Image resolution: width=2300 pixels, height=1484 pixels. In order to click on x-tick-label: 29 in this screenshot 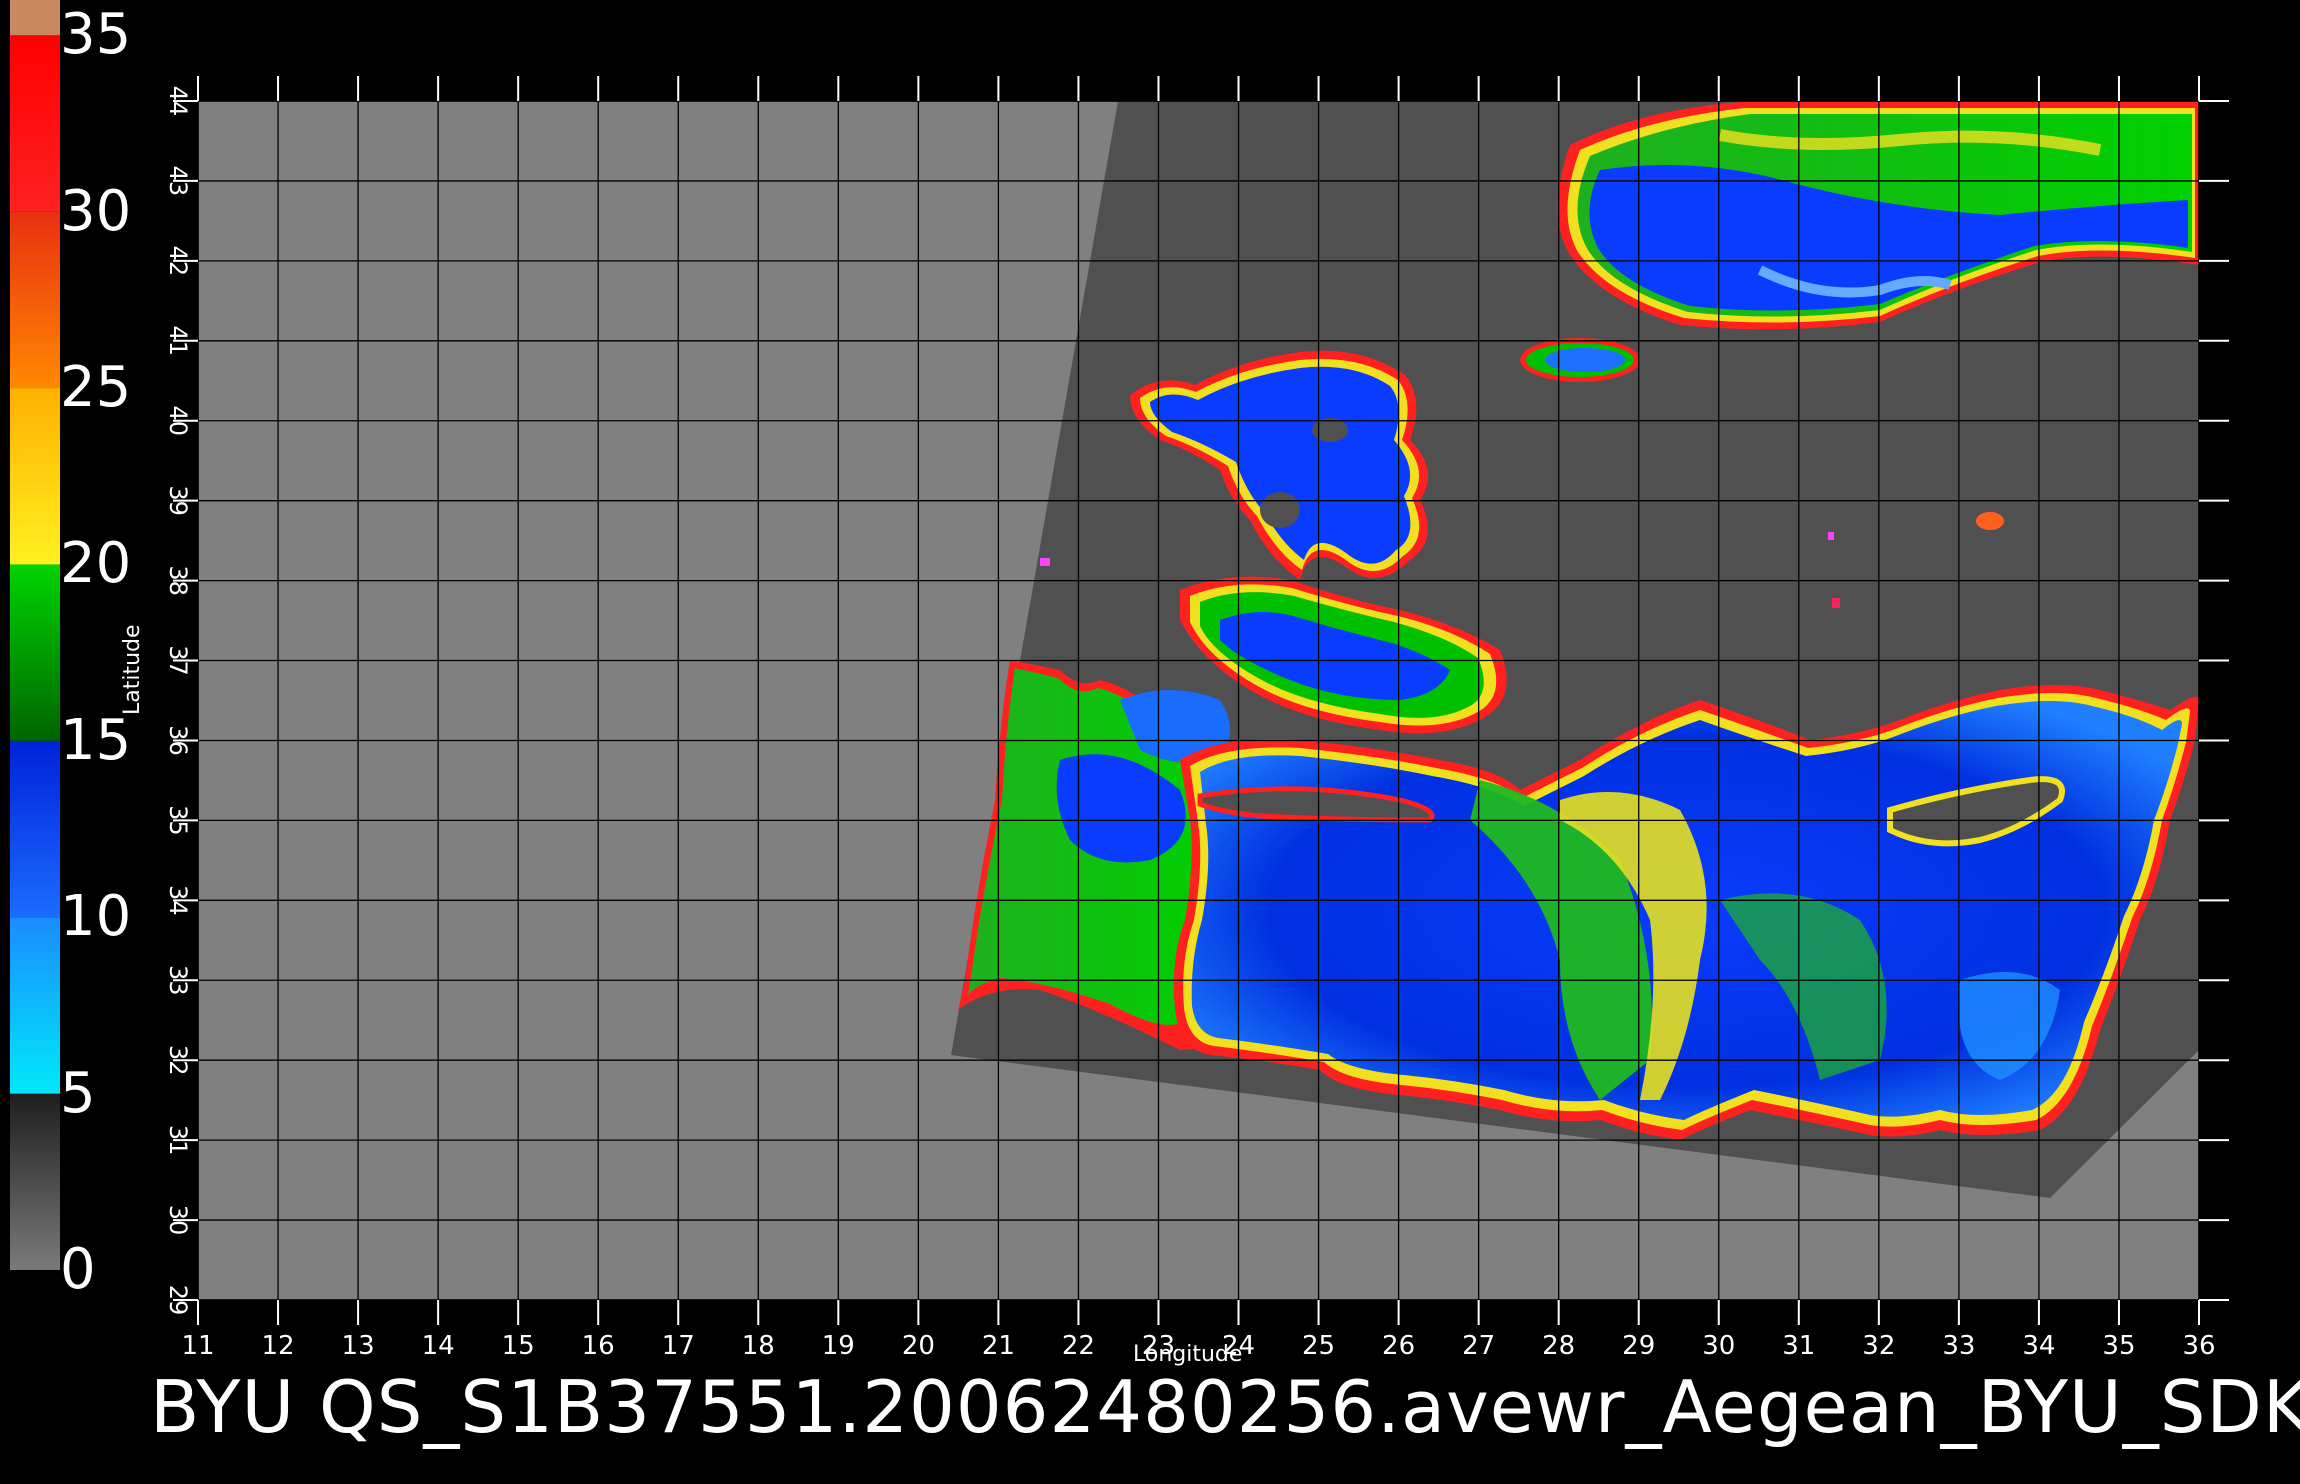, I will do `click(1638, 1346)`.